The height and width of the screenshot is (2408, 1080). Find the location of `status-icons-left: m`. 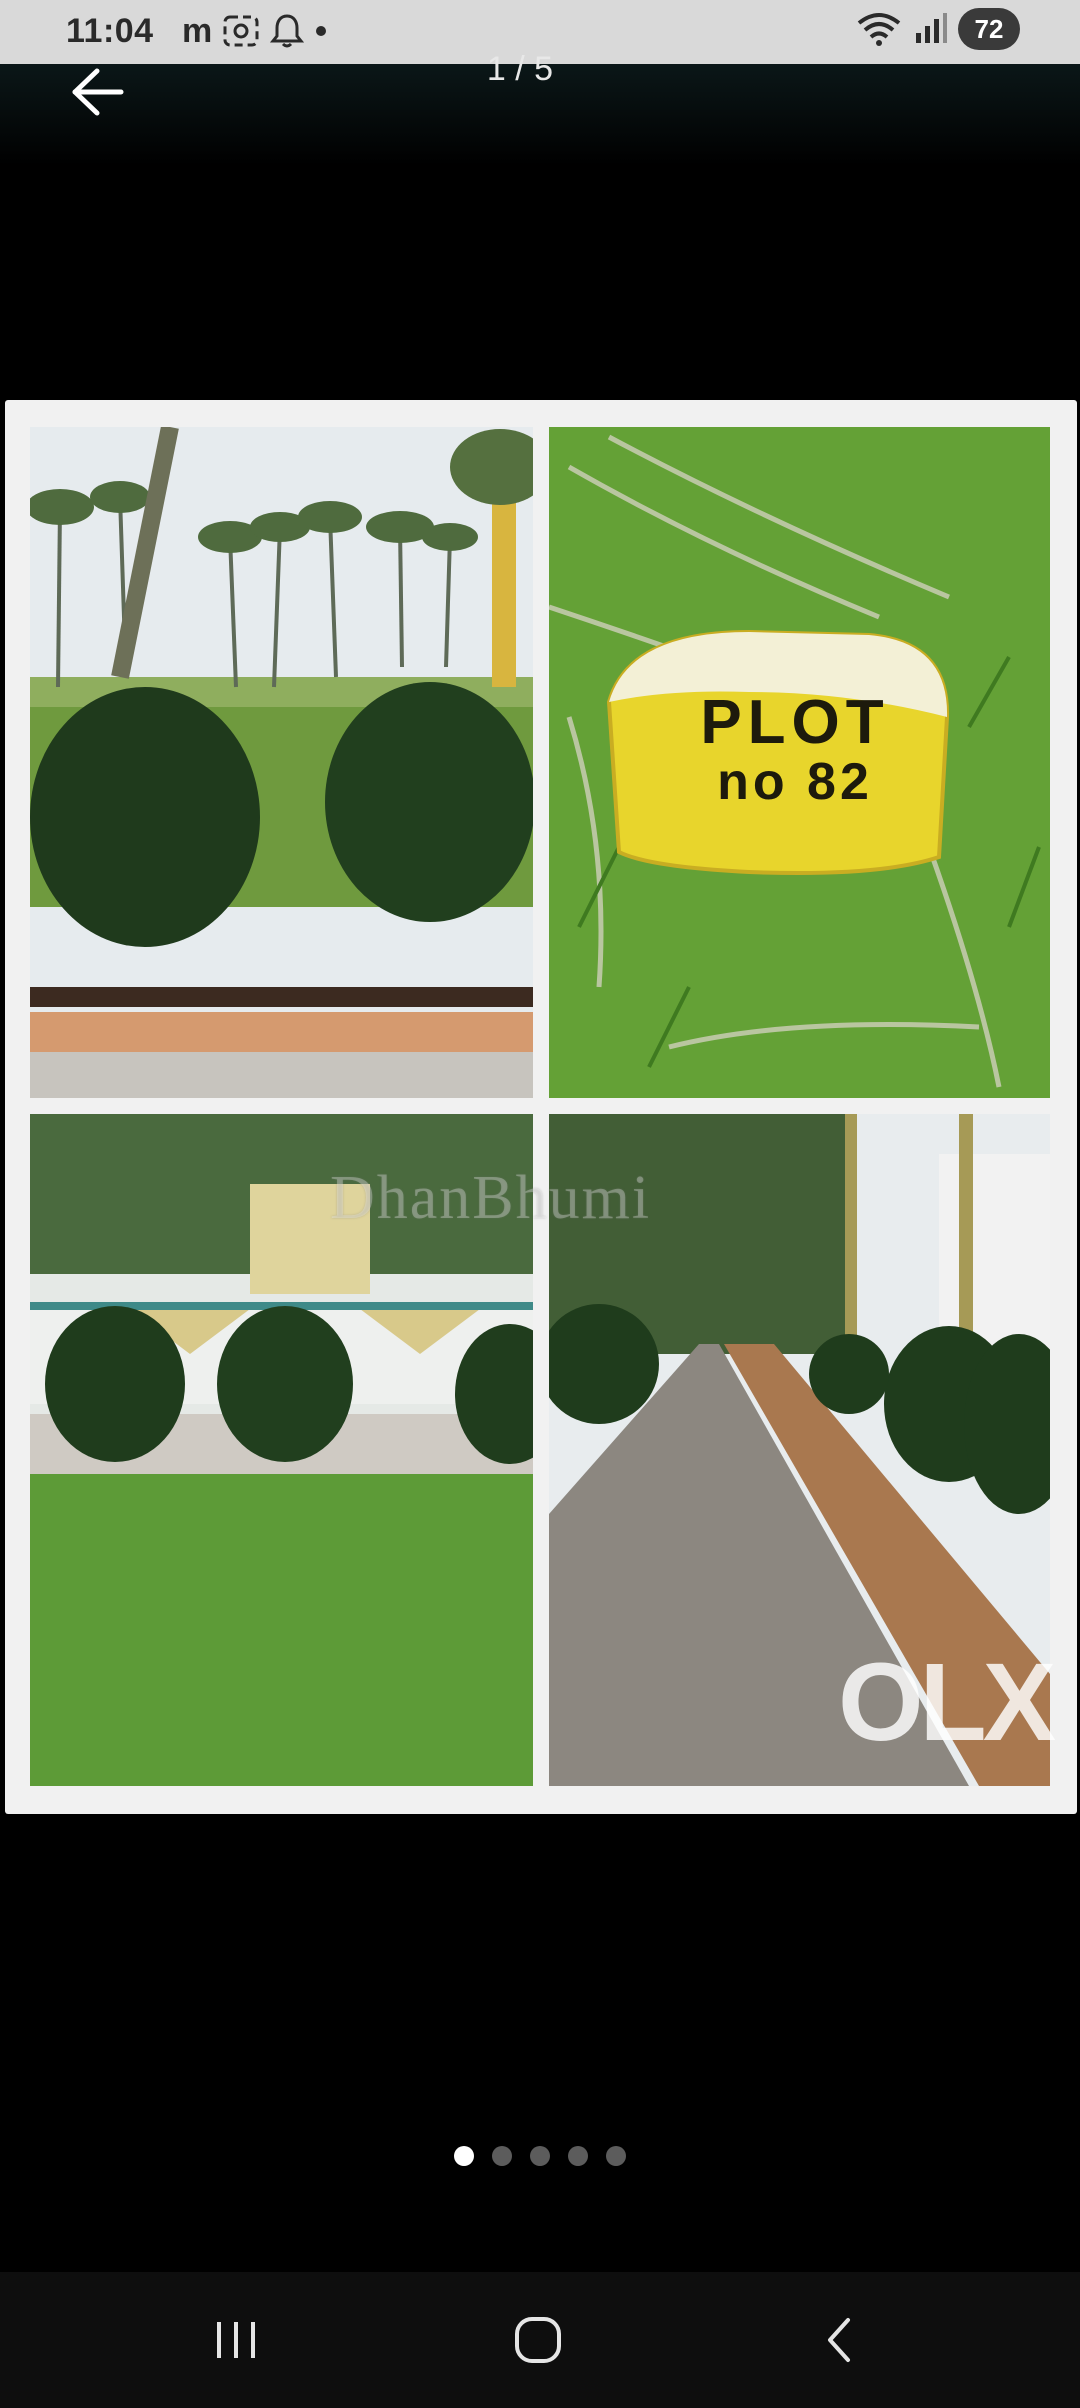

status-icons-left: m is located at coordinates (255, 31).